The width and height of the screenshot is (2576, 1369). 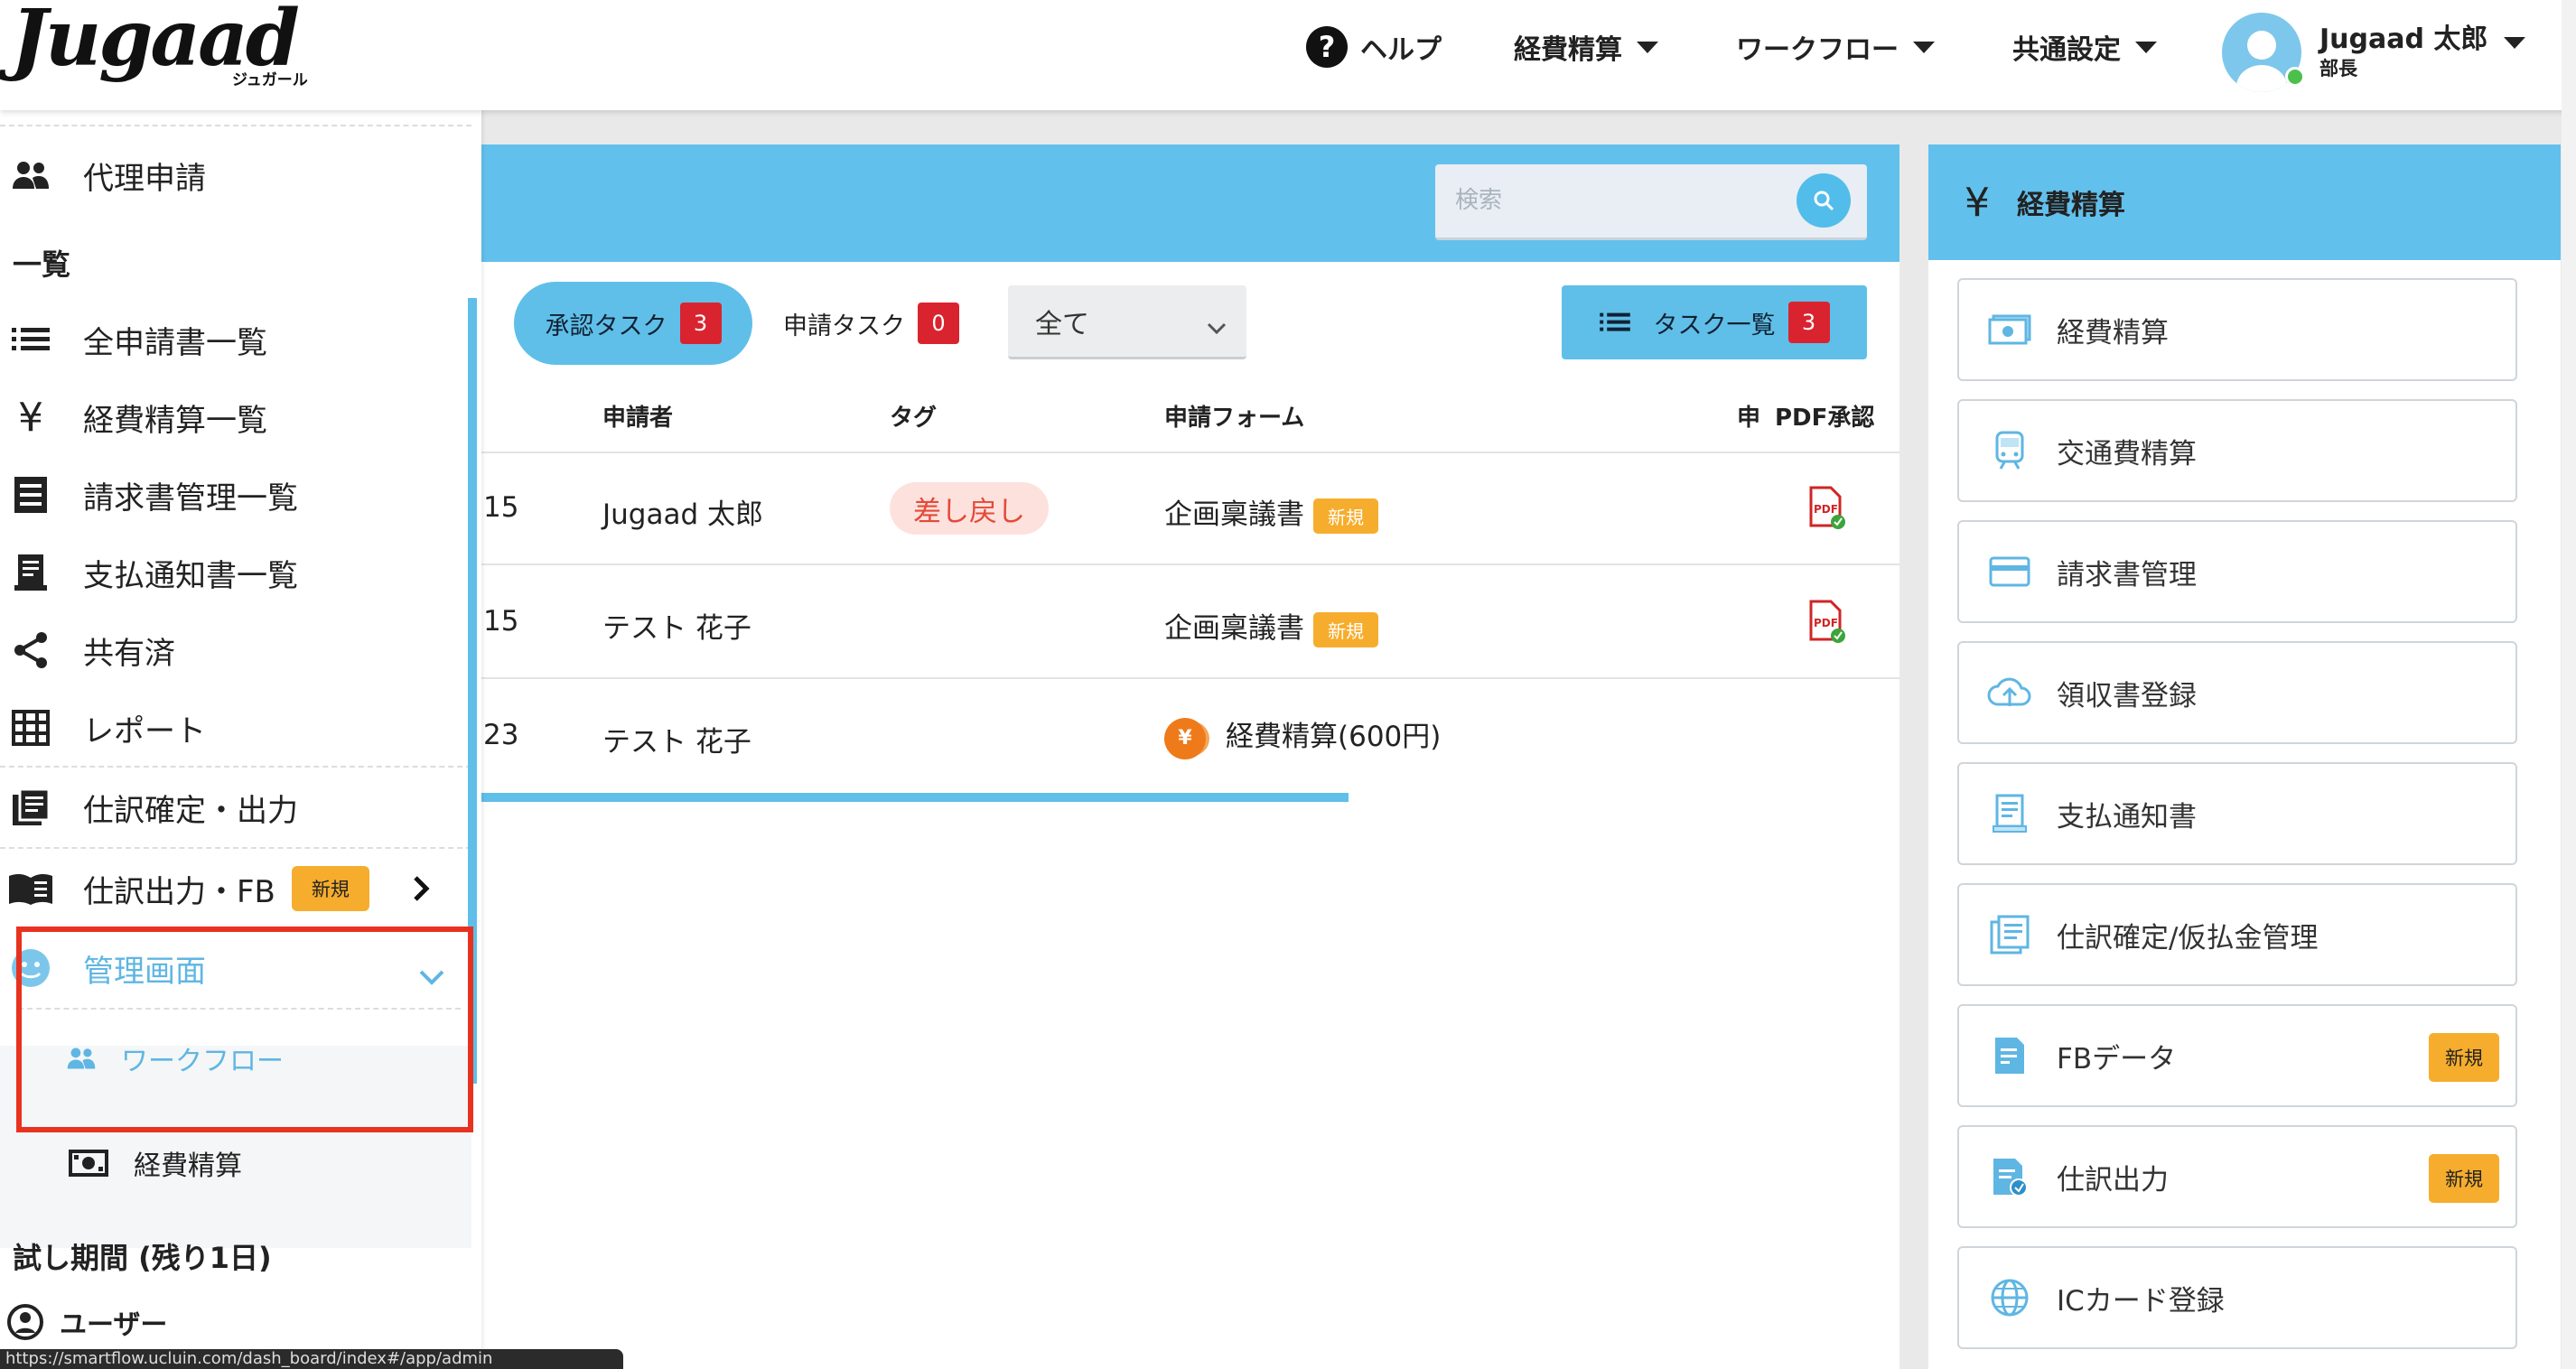 I want to click on tab-approval-tasks: 承認タスク 3, so click(x=633, y=323).